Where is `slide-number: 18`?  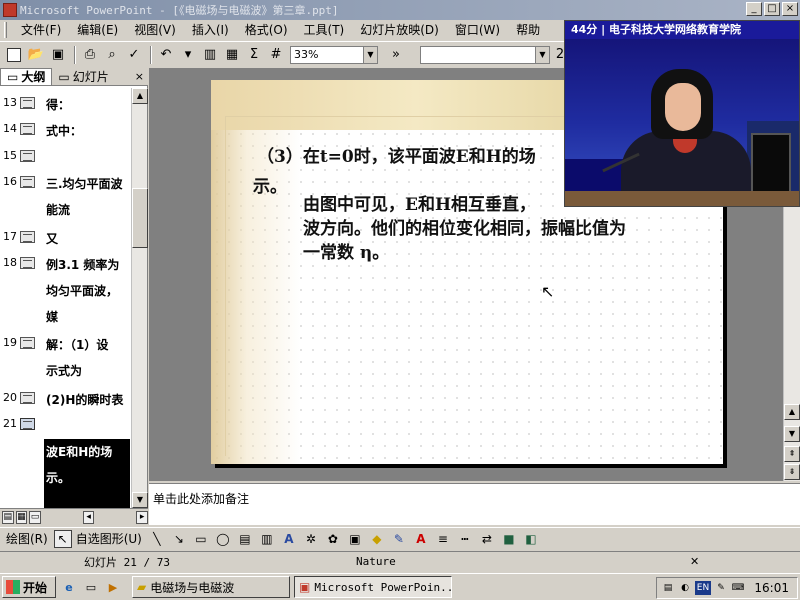
slide-number: 18 is located at coordinates (10, 262).